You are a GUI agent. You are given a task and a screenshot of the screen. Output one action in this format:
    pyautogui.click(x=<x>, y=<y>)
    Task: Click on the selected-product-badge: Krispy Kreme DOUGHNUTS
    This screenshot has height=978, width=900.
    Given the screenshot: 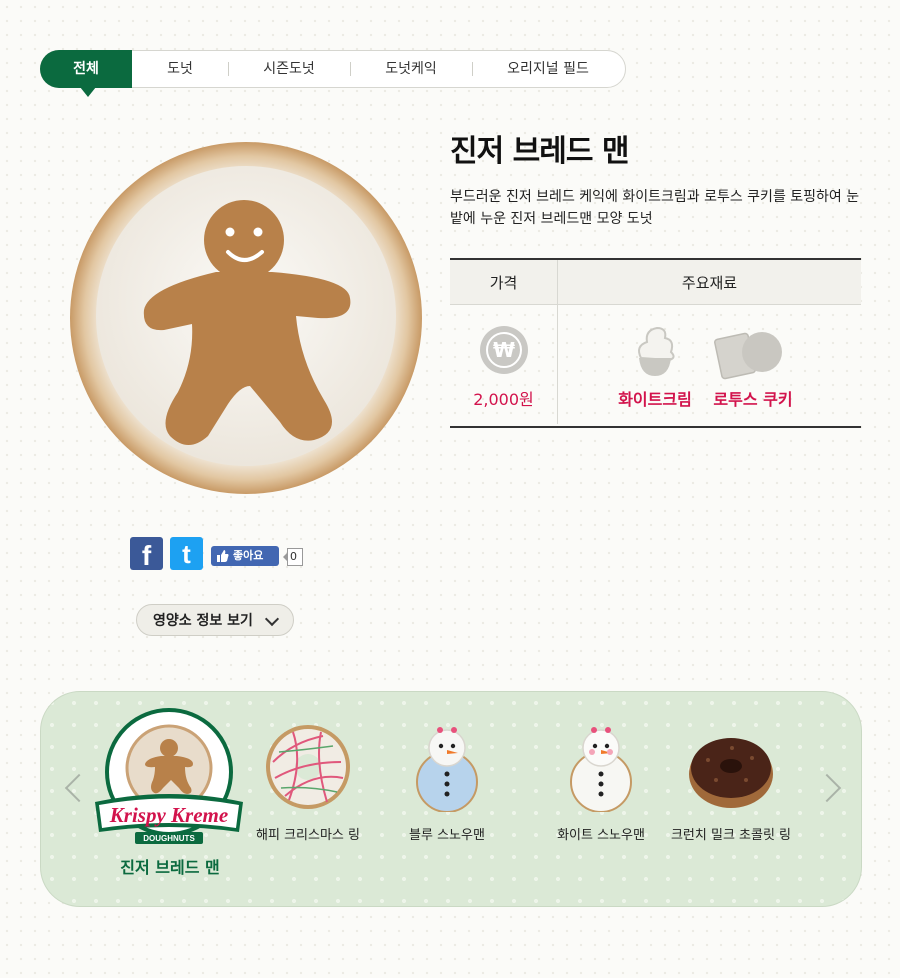 What is the action you would take?
    pyautogui.click(x=169, y=778)
    